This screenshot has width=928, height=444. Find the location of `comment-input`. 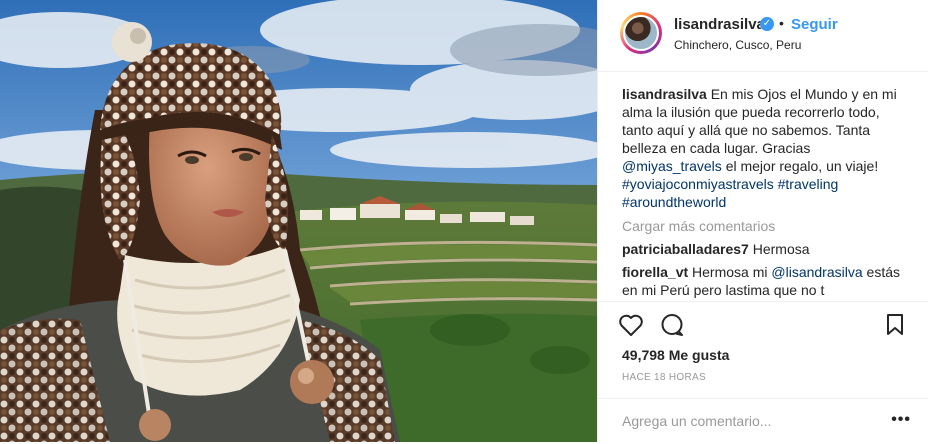

comment-input is located at coordinates (747, 421).